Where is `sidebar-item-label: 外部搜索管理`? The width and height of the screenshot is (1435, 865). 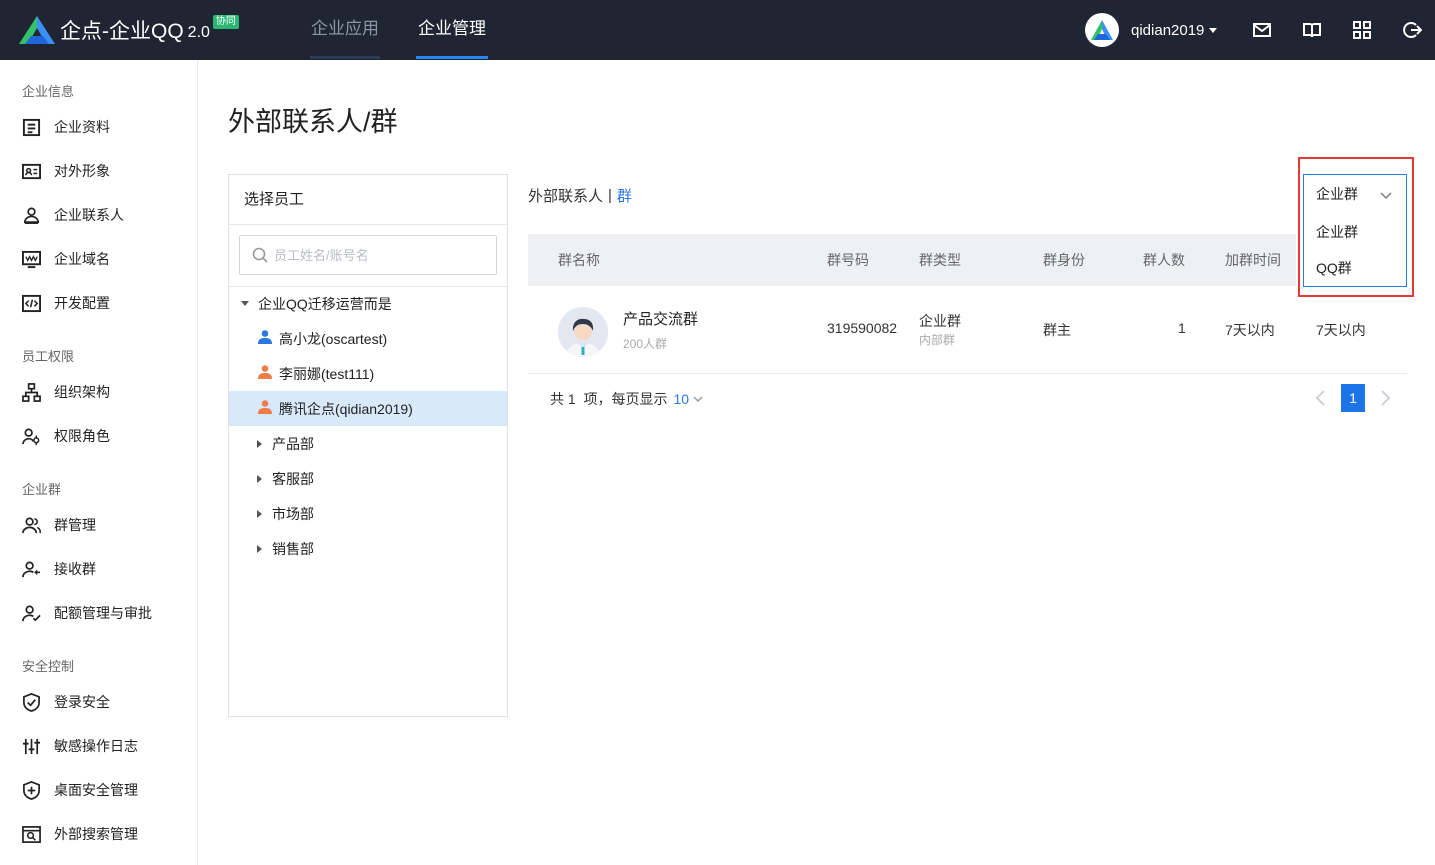 sidebar-item-label: 外部搜索管理 is located at coordinates (96, 834).